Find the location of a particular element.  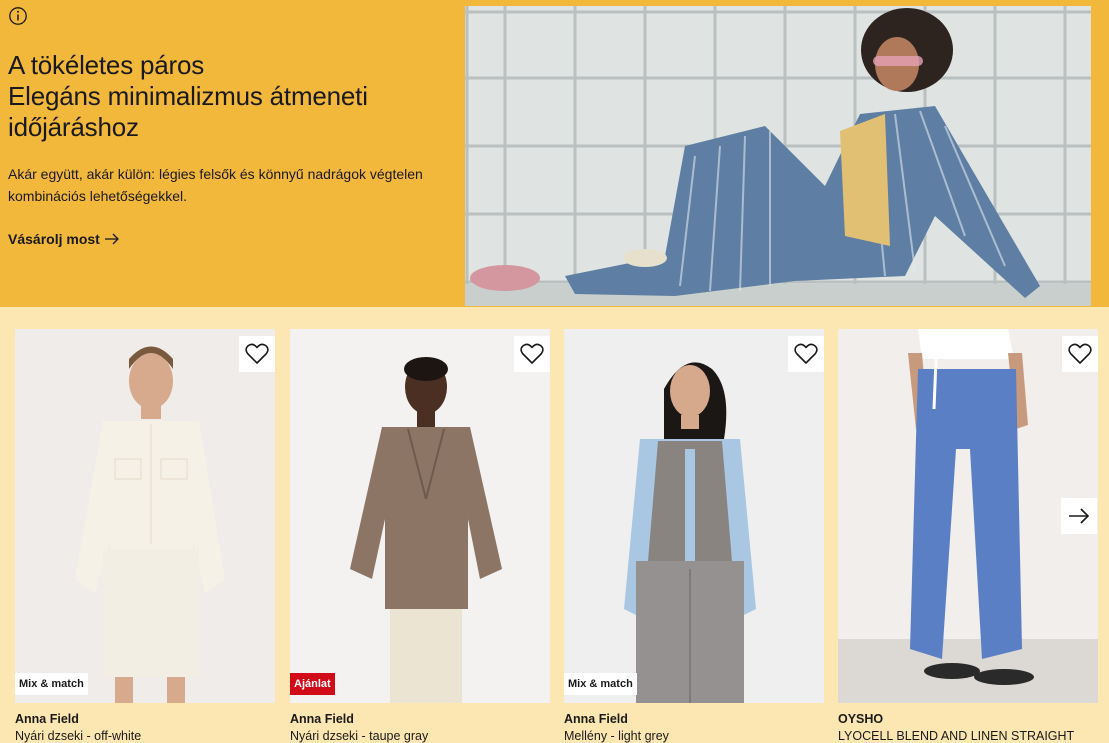

hero-title-line: Elegáns minimalizmus átmeneti is located at coordinates (188, 96).